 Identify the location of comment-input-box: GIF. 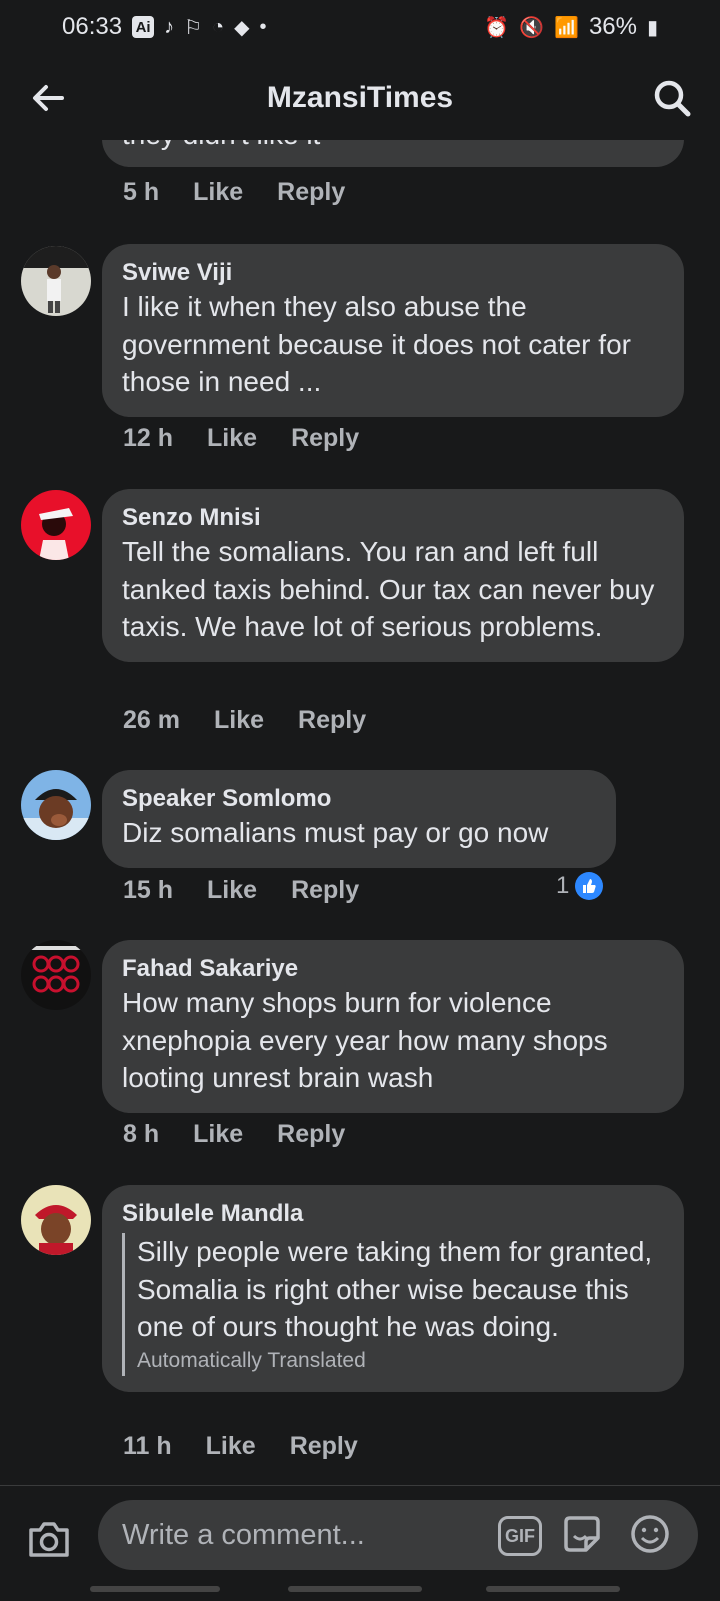
(398, 1535).